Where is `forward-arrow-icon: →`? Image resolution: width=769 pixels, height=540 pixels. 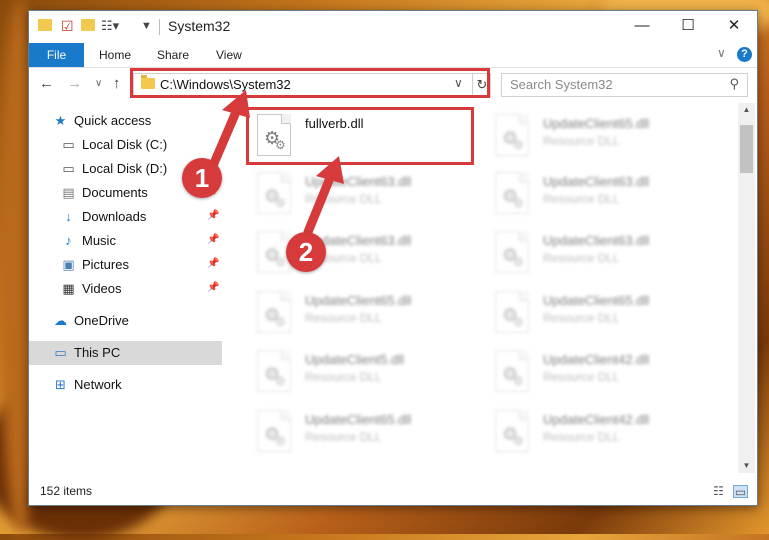 forward-arrow-icon: → is located at coordinates (74, 84).